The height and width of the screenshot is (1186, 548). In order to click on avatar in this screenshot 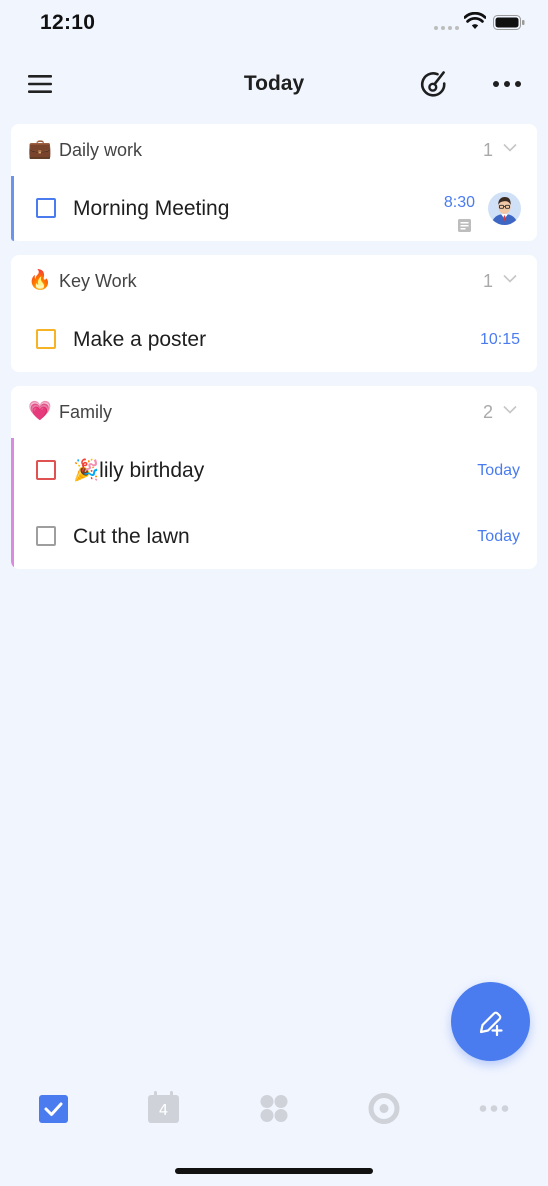, I will do `click(504, 208)`.